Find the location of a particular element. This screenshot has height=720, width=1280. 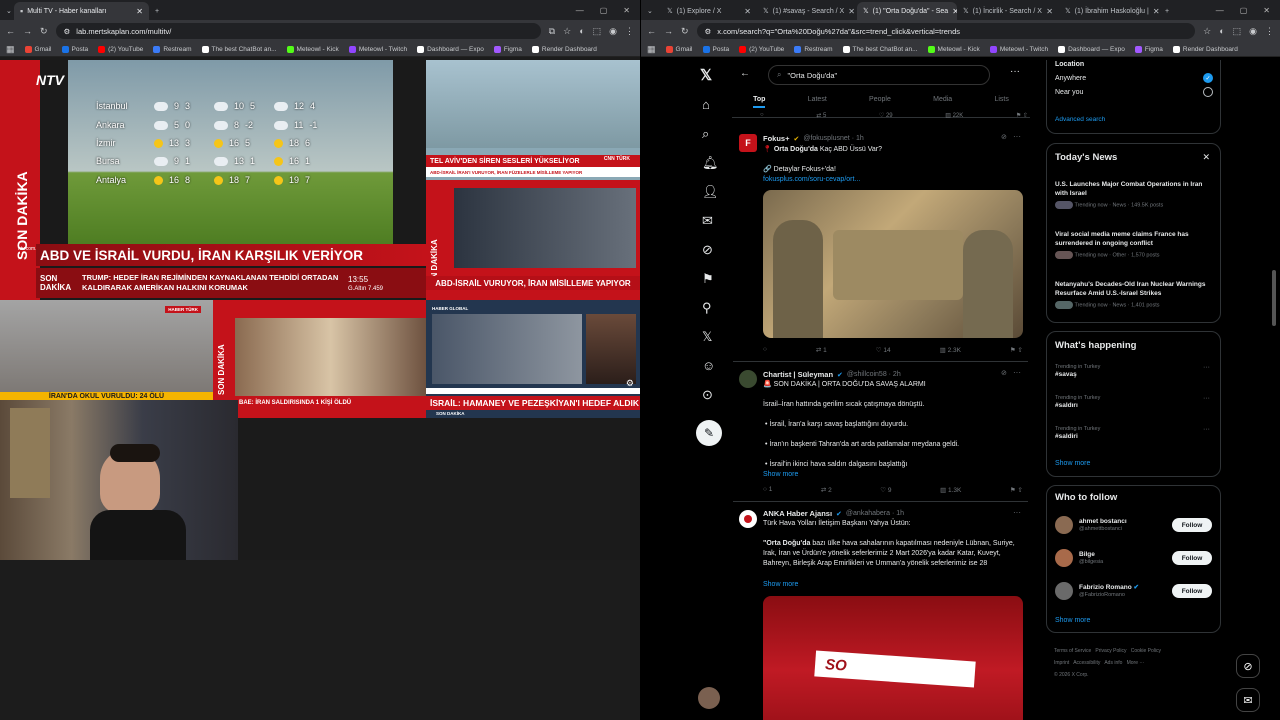

follow-button: Follow is located at coordinates (1192, 525).